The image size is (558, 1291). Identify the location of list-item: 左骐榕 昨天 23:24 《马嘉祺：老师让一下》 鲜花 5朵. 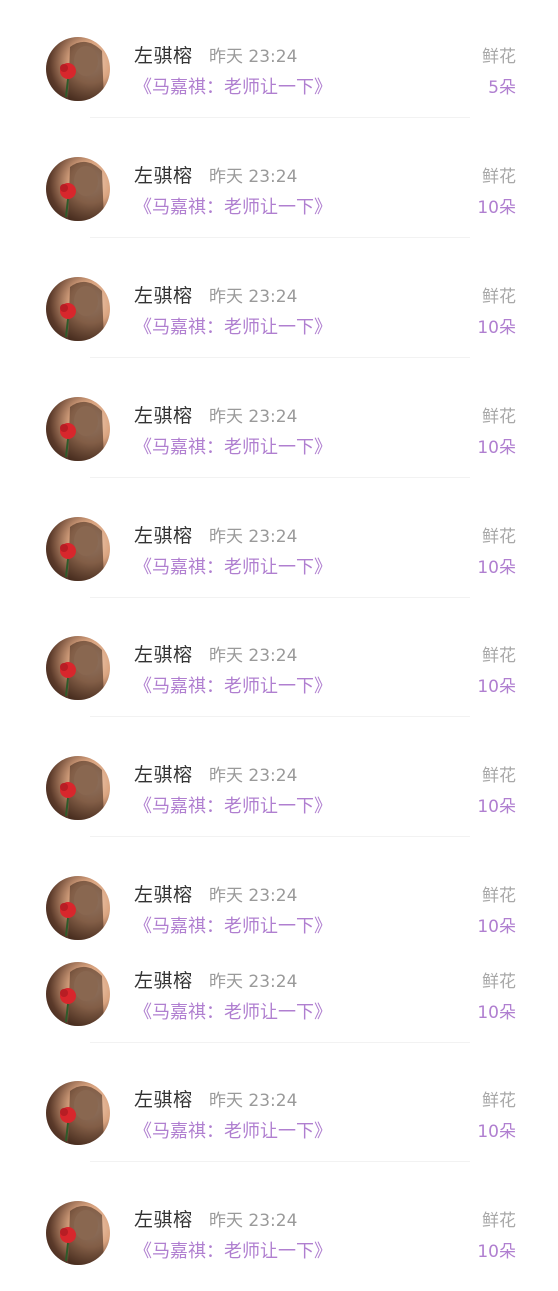
(279, 82).